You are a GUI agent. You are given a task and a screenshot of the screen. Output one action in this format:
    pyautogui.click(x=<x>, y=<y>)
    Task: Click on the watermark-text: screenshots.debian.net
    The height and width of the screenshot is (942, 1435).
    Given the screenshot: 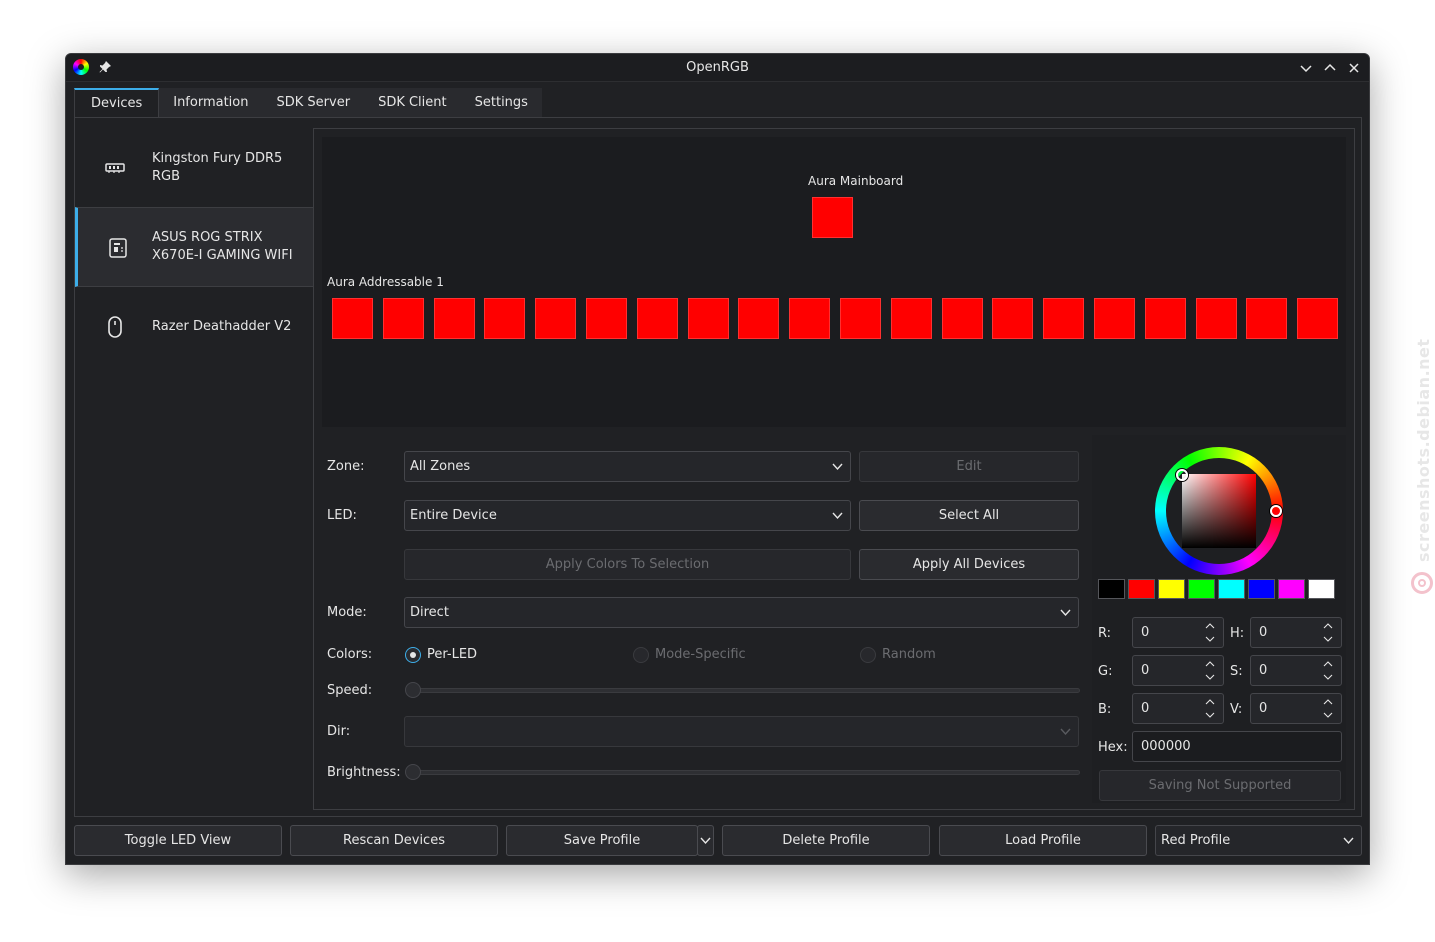 What is the action you would take?
    pyautogui.click(x=1423, y=450)
    